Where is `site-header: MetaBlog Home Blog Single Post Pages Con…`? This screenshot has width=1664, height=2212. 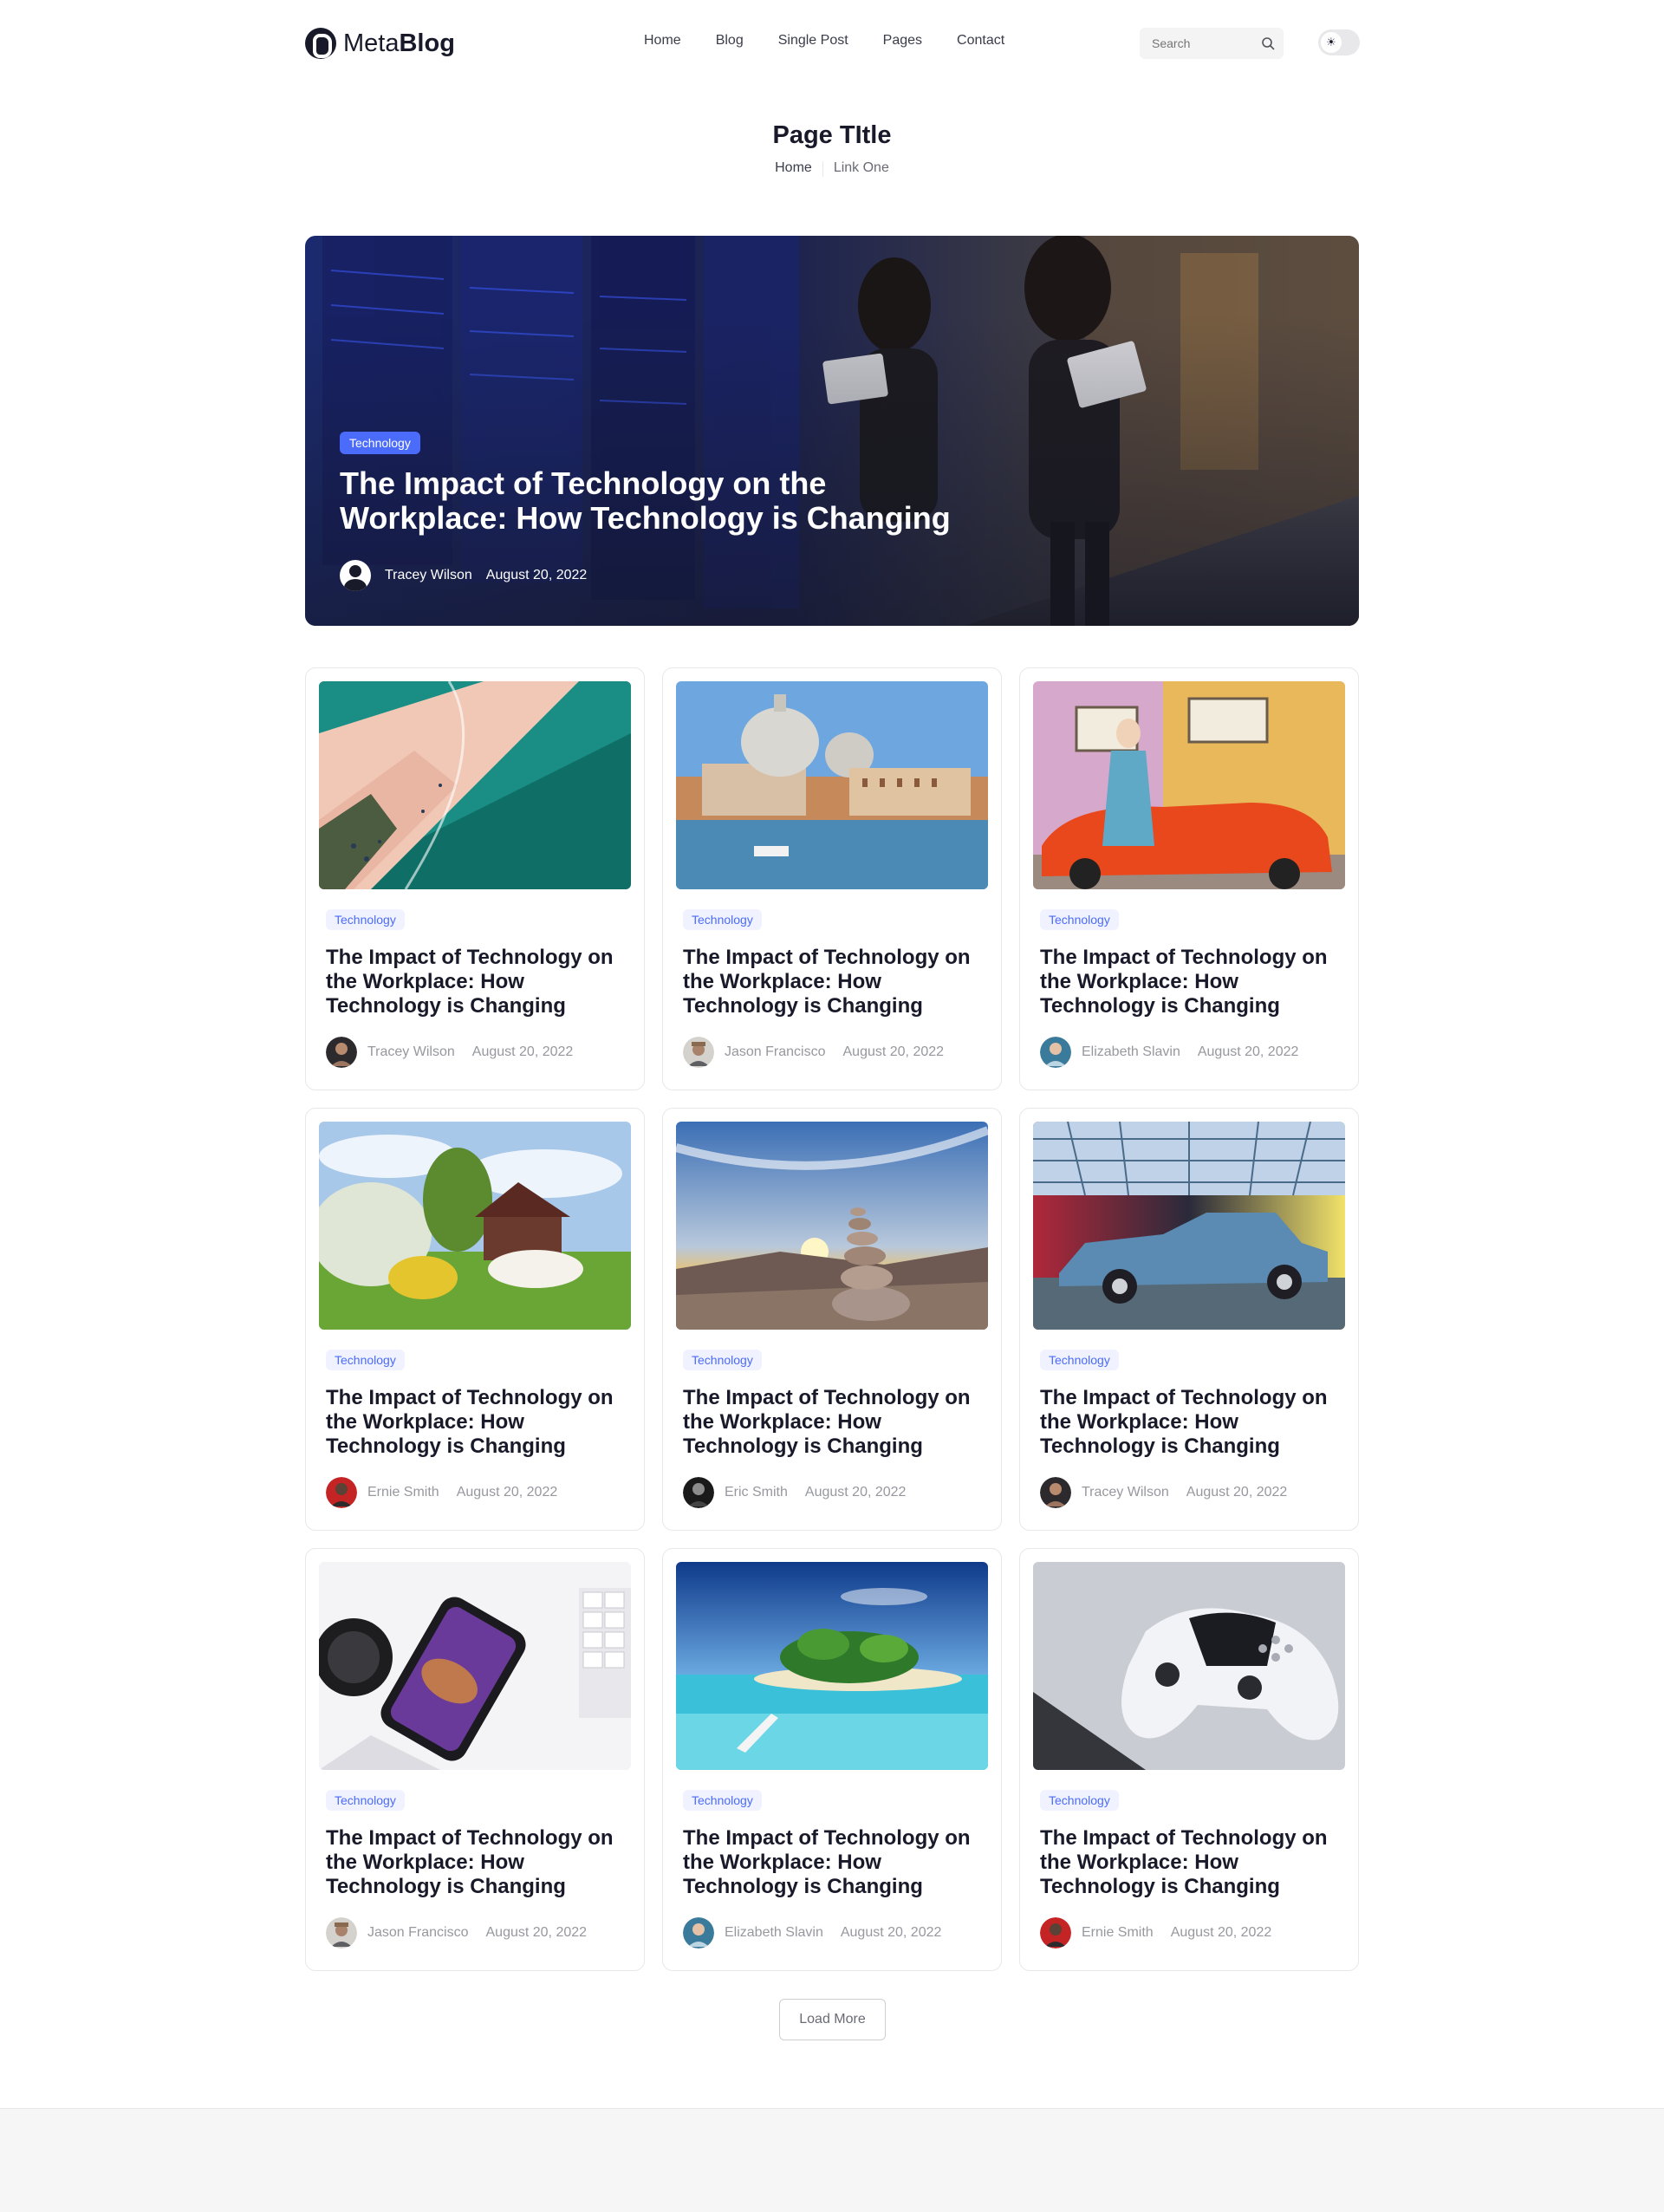
site-header: MetaBlog Home Blog Single Post Pages Con… is located at coordinates (832, 43).